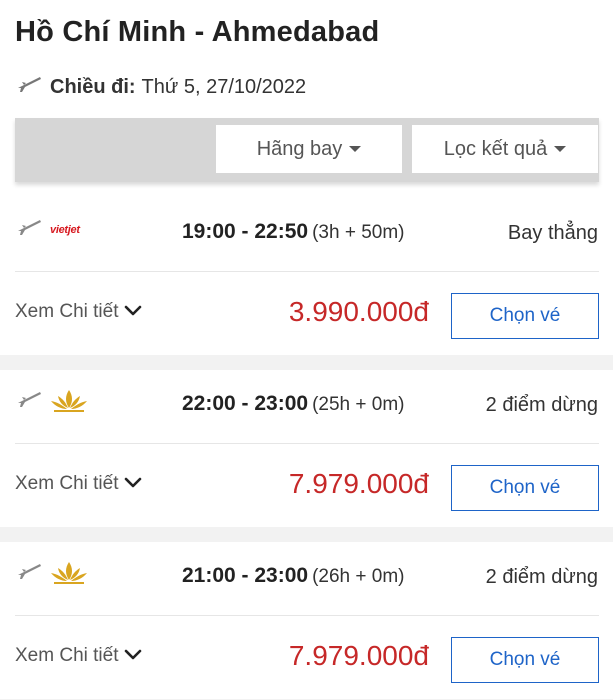 Image resolution: width=613 pixels, height=700 pixels. I want to click on flight-stops: Bay thẳng, so click(552, 233).